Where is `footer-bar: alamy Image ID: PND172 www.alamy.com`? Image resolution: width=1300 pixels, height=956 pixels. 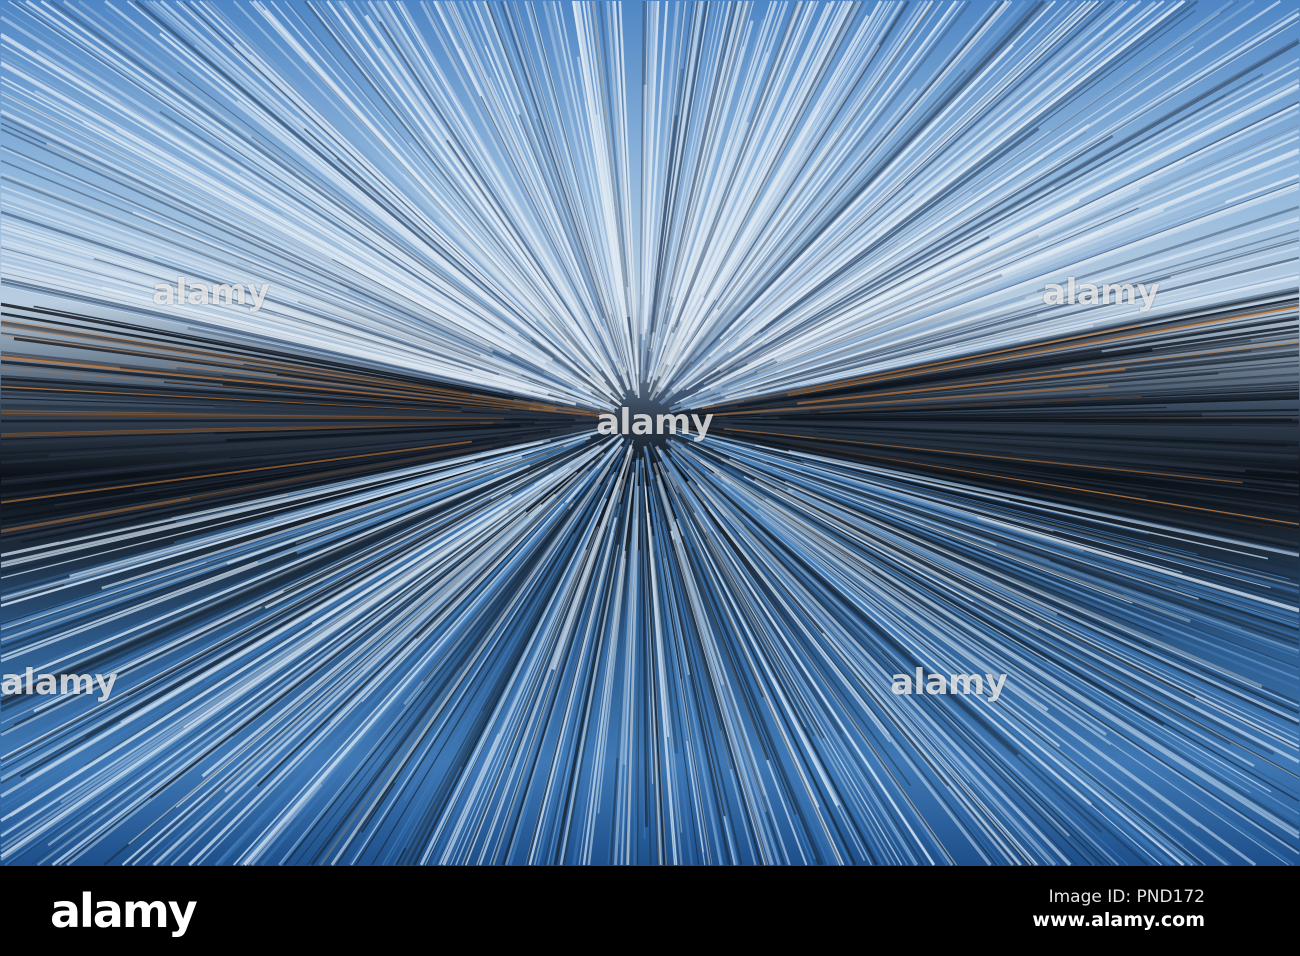
footer-bar: alamy Image ID: PND172 www.alamy.com is located at coordinates (650, 911).